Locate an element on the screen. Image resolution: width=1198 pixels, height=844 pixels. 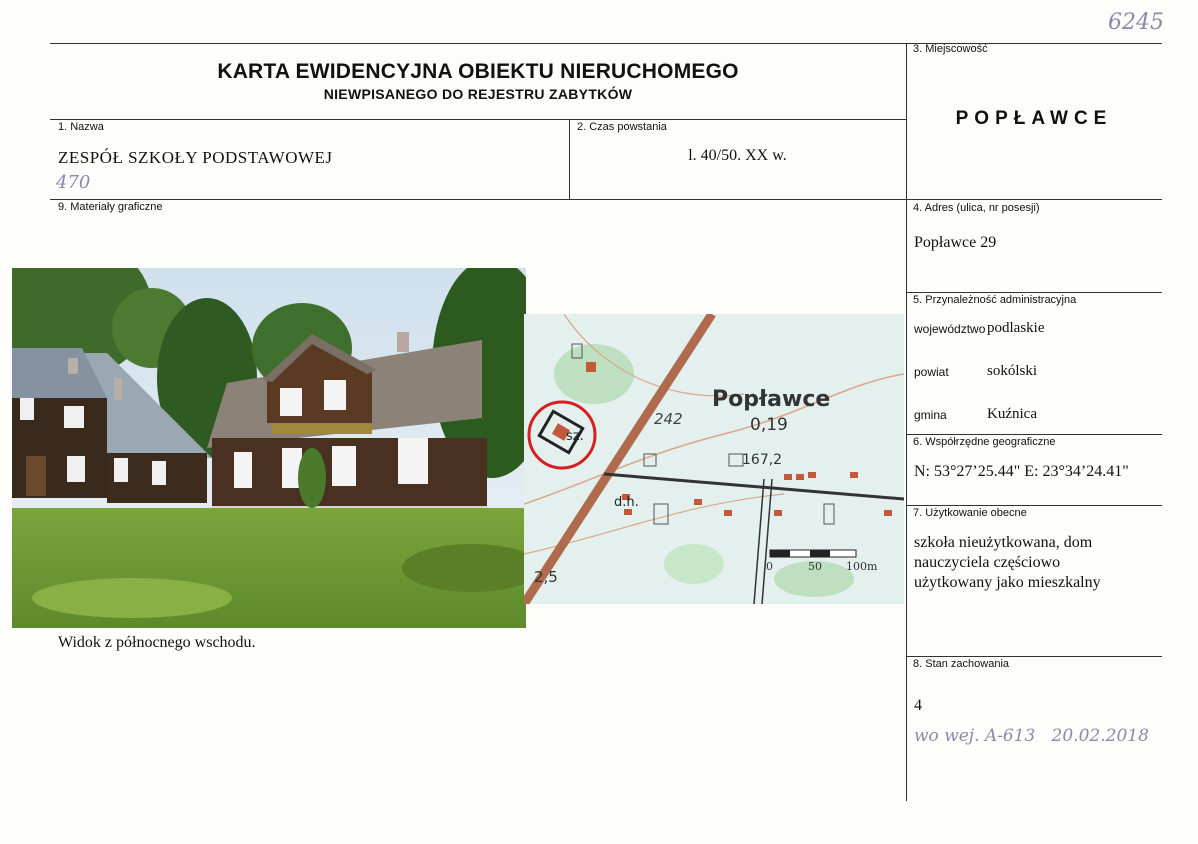
condition-label: 8. Stan zachowania is located at coordinates (961, 664).